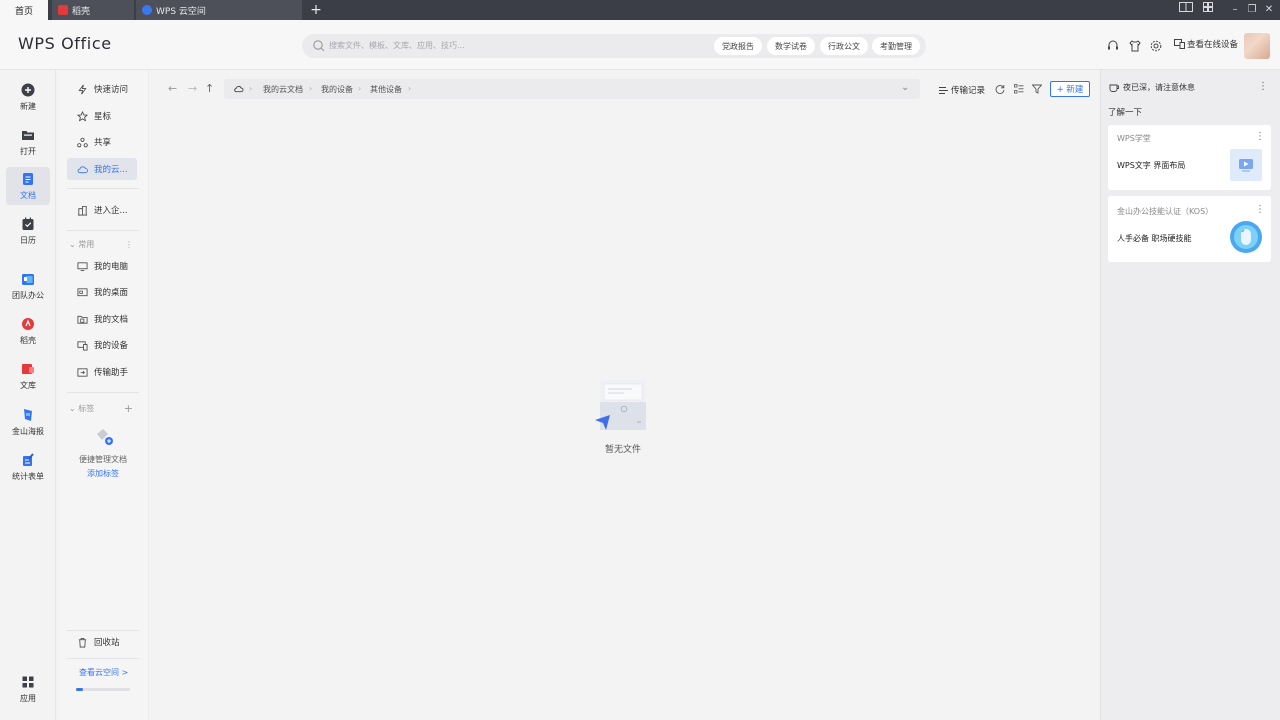  Describe the element at coordinates (28, 195) in the screenshot. I see `rail-label: 文档` at that location.